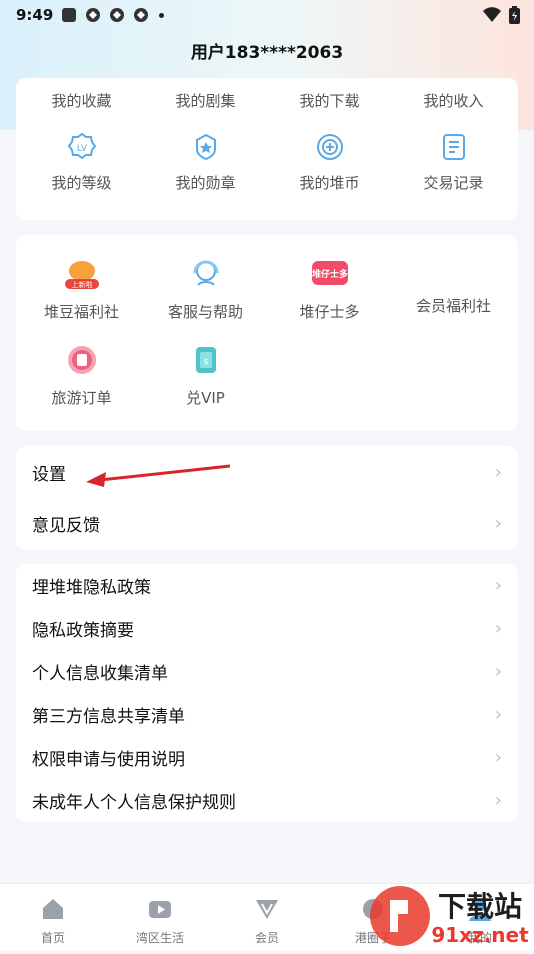  Describe the element at coordinates (52, 938) in the screenshot. I see `nav-home-label: 首页` at that location.